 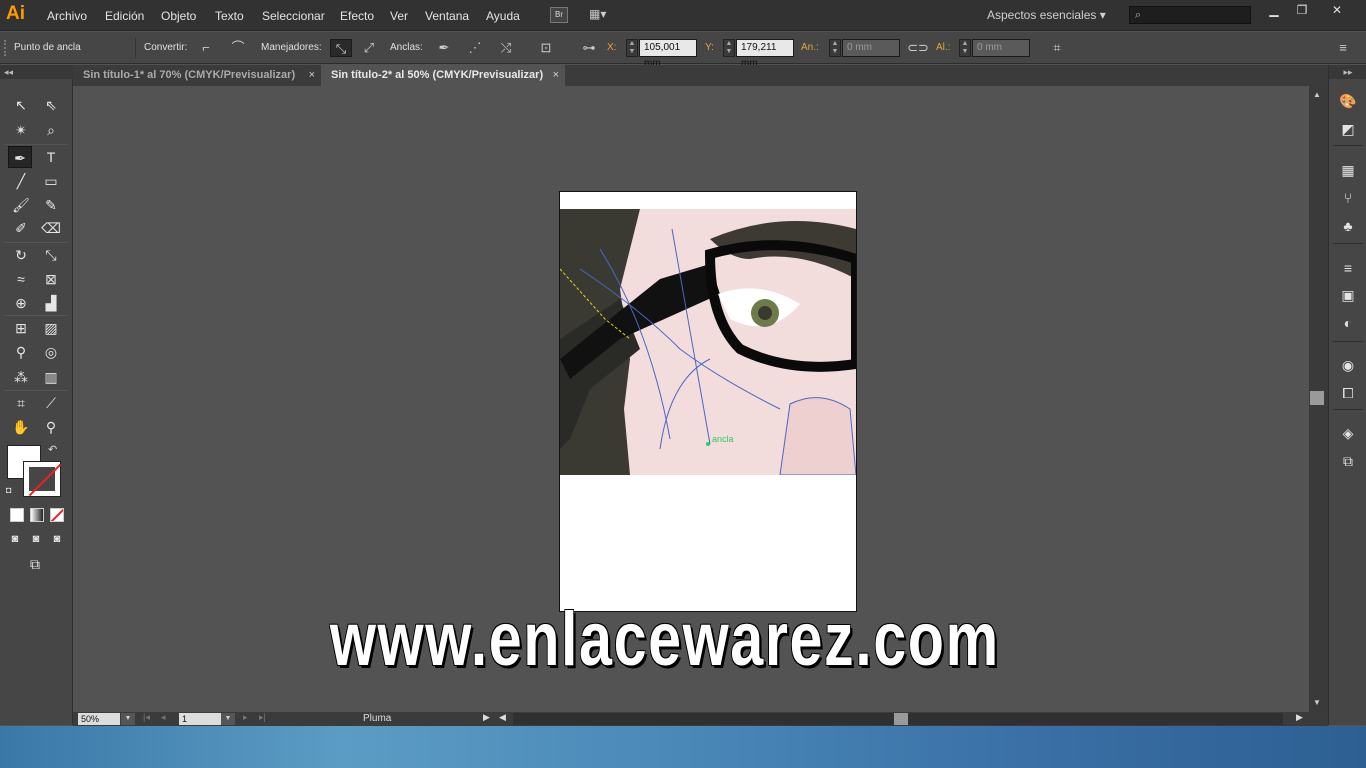 I want to click on transparency-panel-icon: ◐, so click(x=1348, y=323).